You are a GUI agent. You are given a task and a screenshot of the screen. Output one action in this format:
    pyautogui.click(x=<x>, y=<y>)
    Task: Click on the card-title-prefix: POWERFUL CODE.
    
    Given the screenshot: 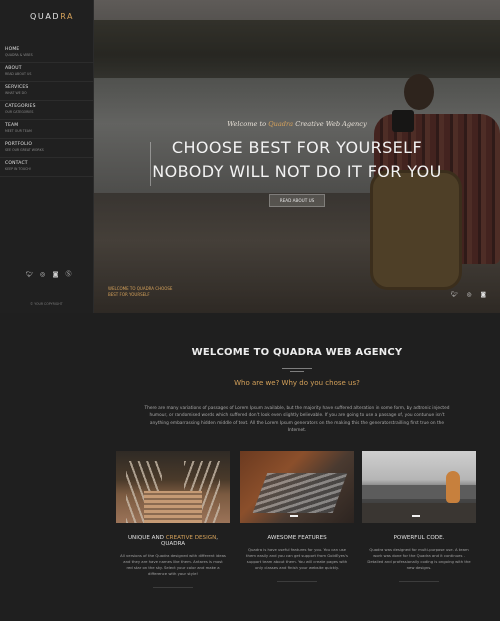 What is the action you would take?
    pyautogui.click(x=419, y=538)
    